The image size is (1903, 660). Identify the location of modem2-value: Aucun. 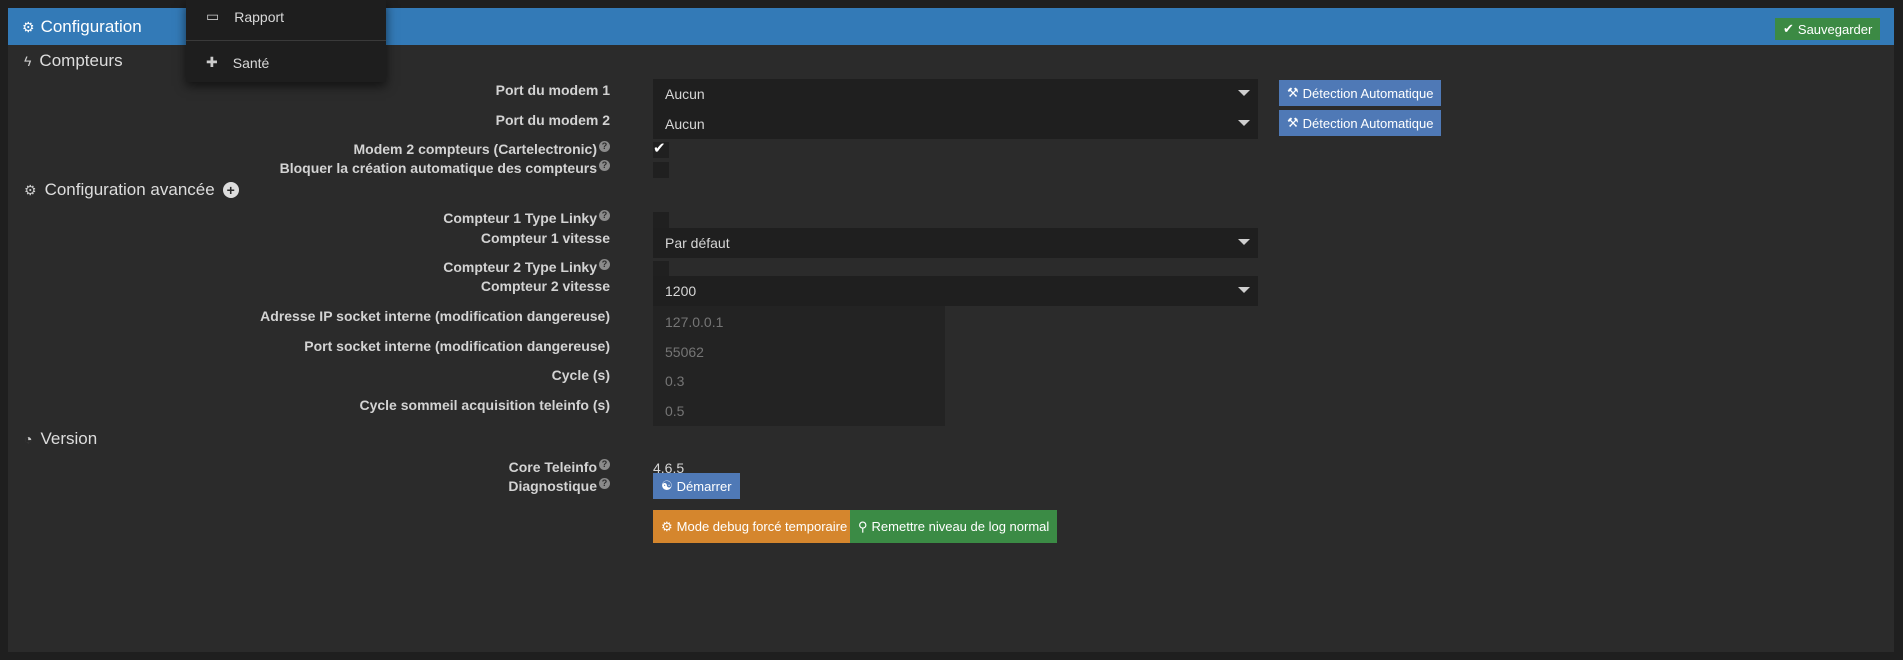
(685, 124).